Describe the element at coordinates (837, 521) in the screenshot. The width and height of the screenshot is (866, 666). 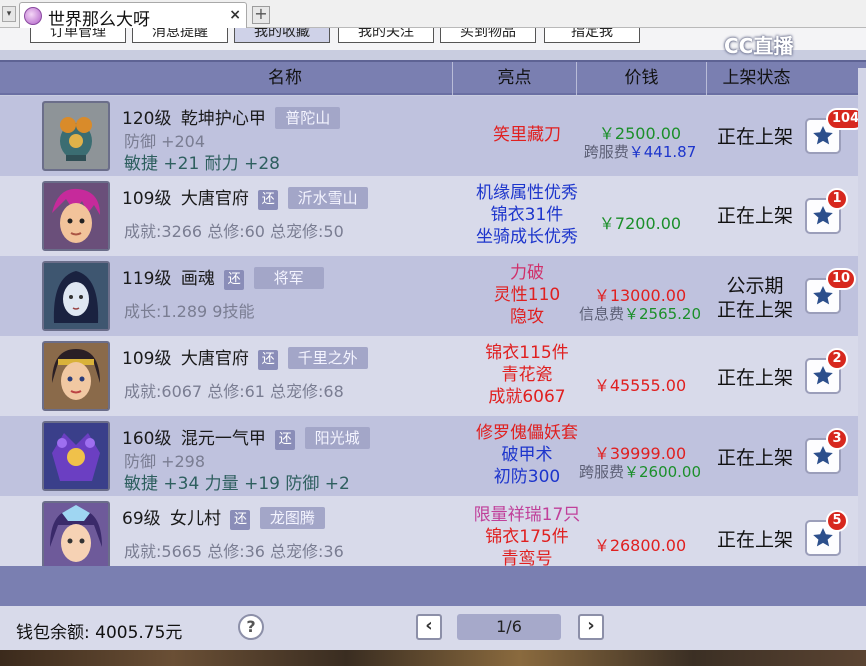
I see `favorite-count-badge: 5` at that location.